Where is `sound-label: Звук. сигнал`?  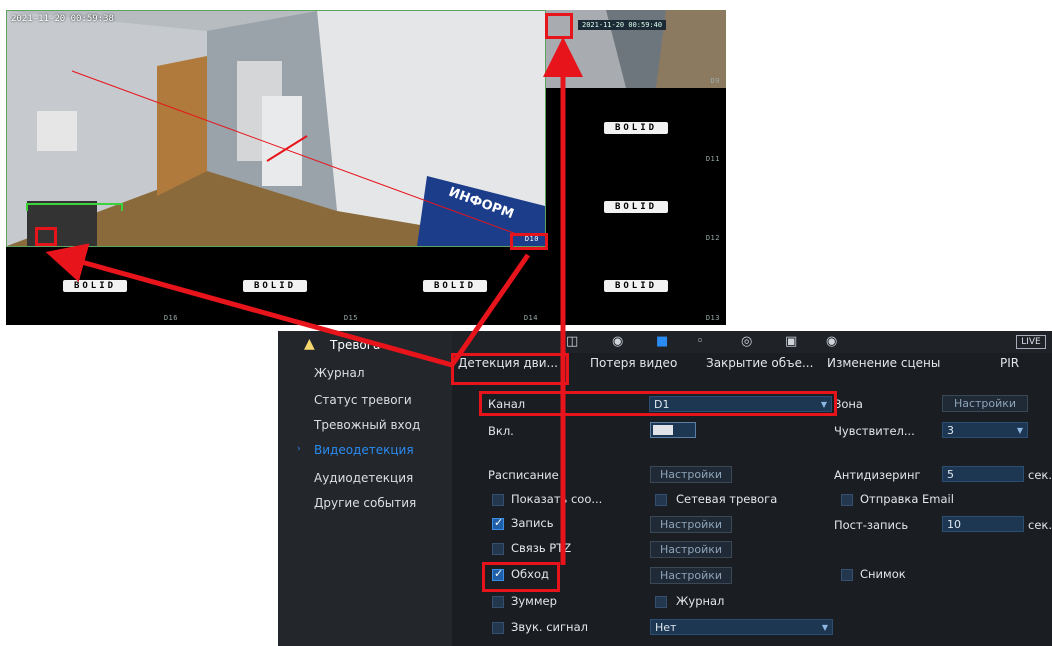 sound-label: Звук. сигнал is located at coordinates (549, 627).